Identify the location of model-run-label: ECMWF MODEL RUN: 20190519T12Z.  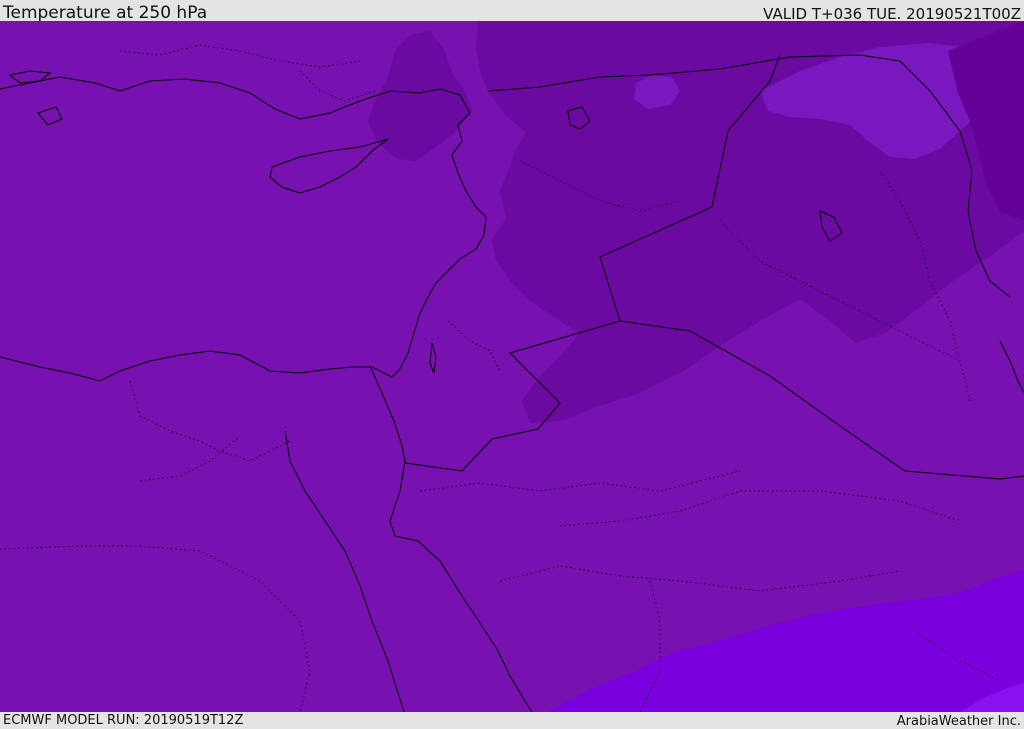
(123, 720).